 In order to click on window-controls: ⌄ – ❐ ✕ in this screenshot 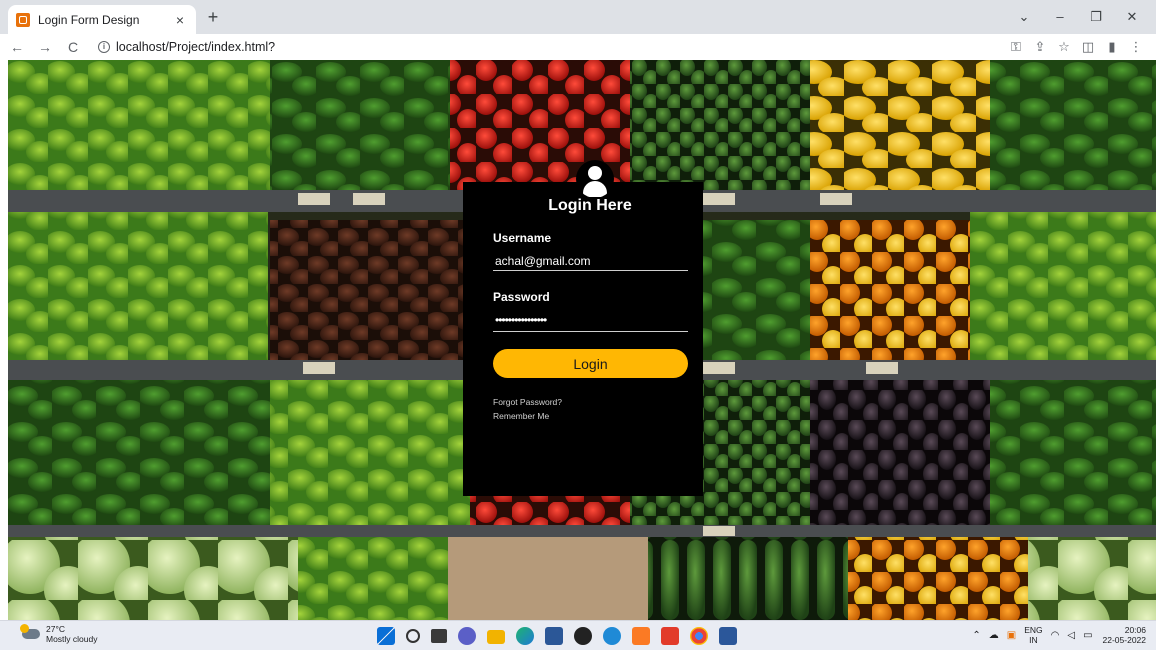, I will do `click(1078, 17)`.